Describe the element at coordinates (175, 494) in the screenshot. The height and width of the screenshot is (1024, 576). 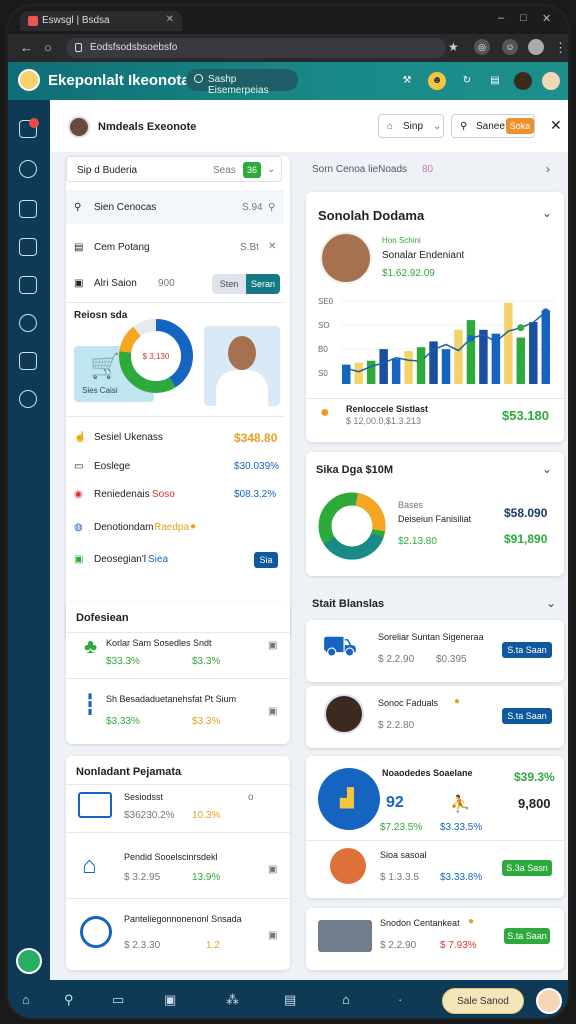
I see `stat-row: ◉ Reniedenais Soso $08.3.2%` at that location.